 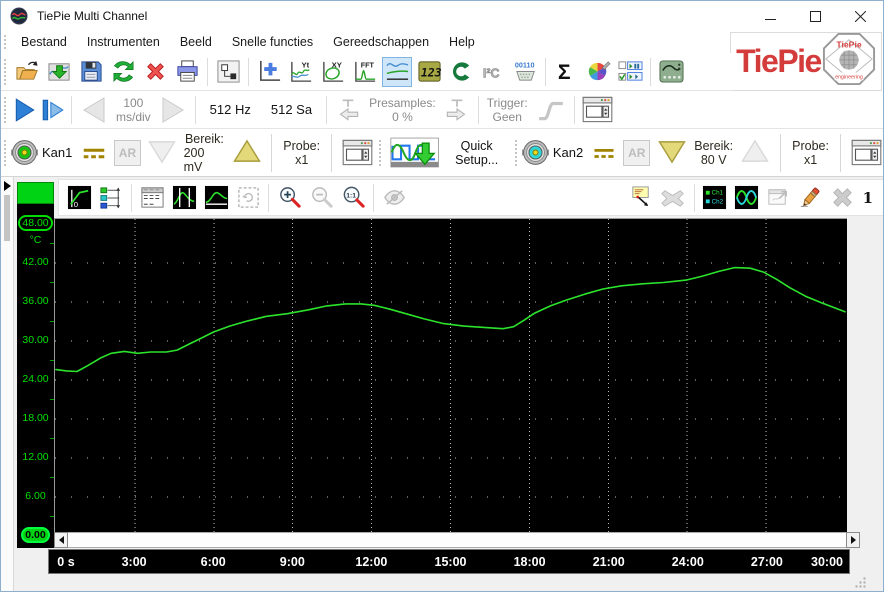 I want to click on serial-monitor-button: 00110, so click(x=525, y=72).